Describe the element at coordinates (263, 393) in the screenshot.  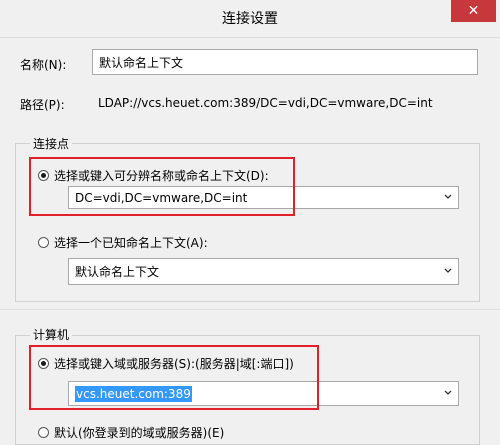
I see `server-combobox: vcs.heuet.com:389` at that location.